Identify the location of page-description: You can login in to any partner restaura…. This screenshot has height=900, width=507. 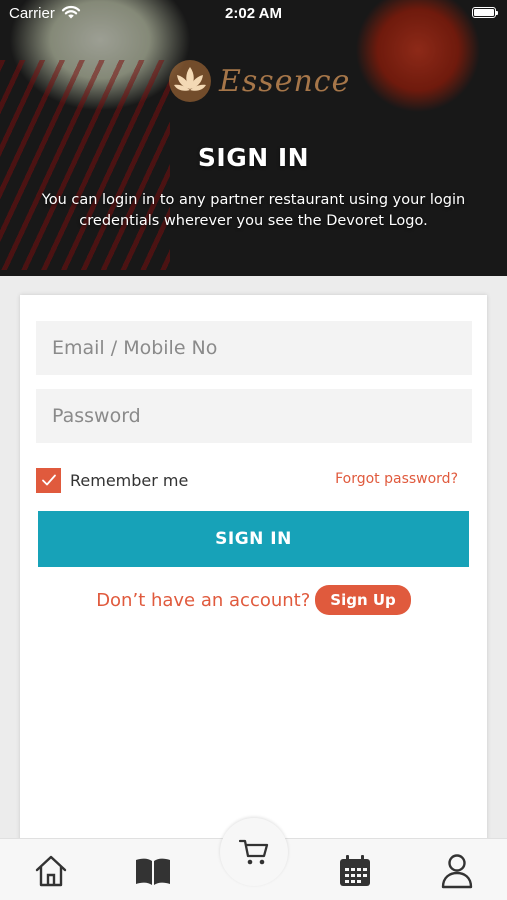
(253, 210).